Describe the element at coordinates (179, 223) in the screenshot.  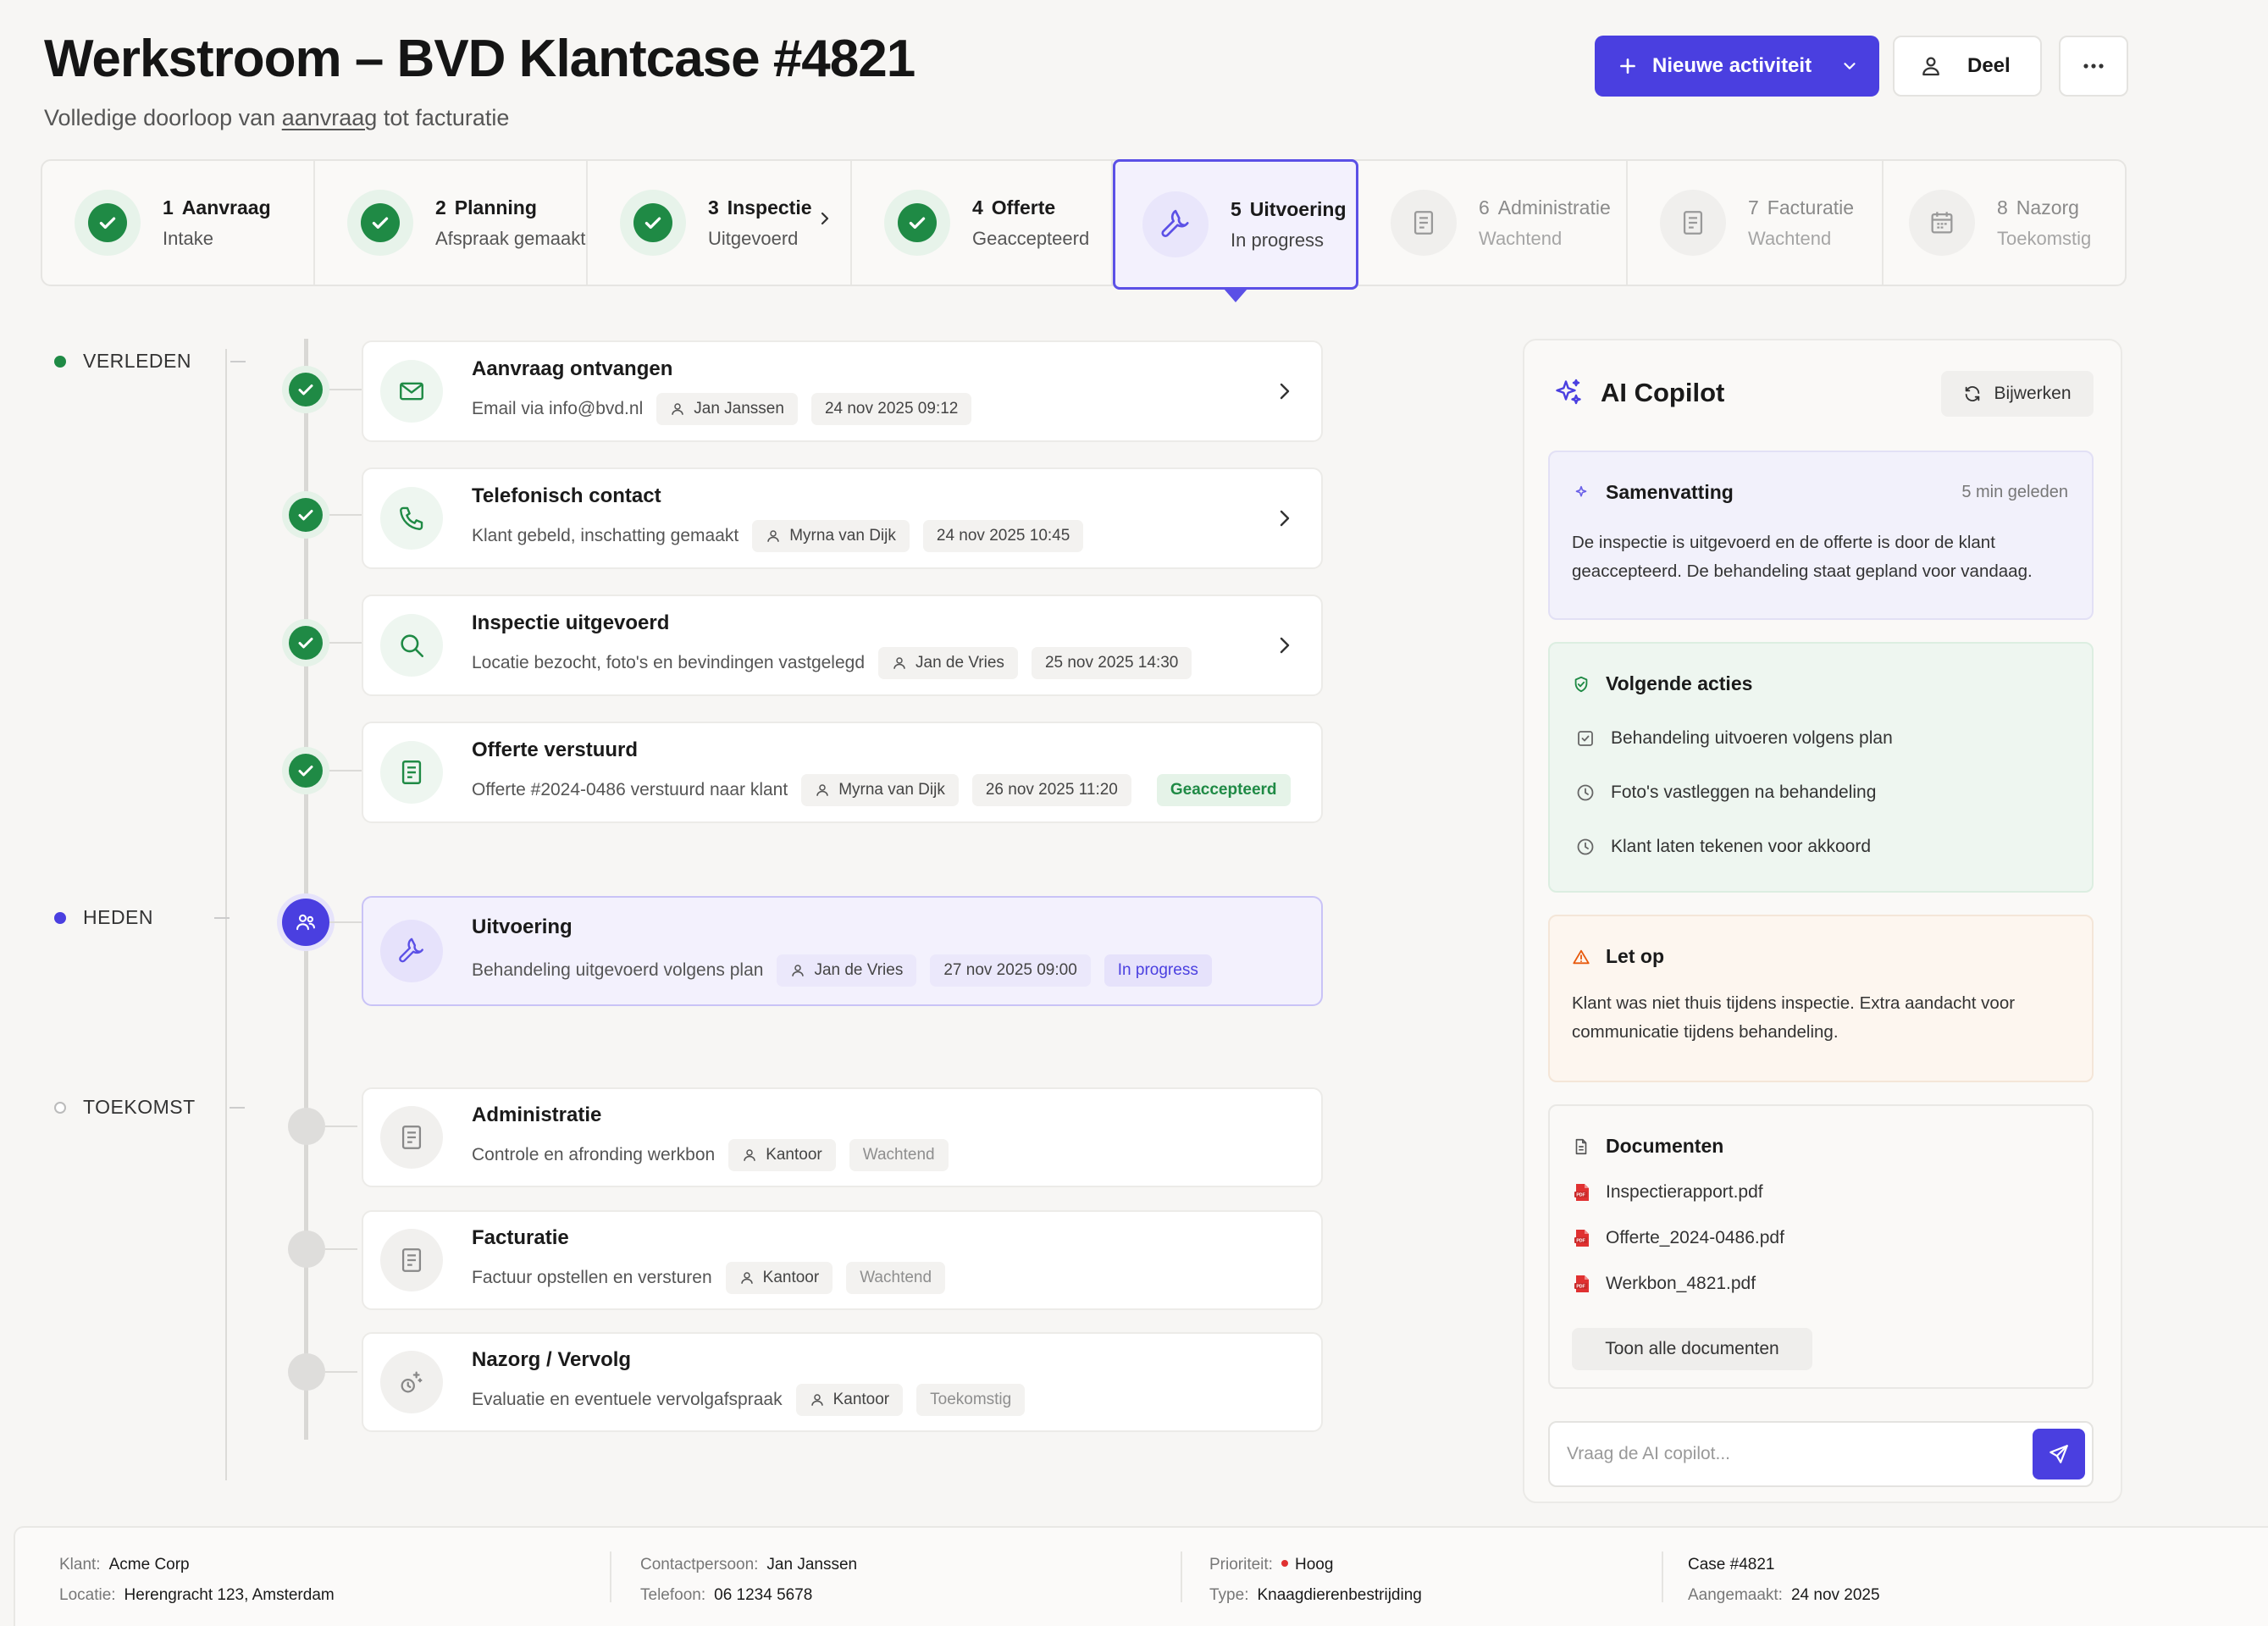
I see `step-aanvraag: 1 Aanvraag Intake` at that location.